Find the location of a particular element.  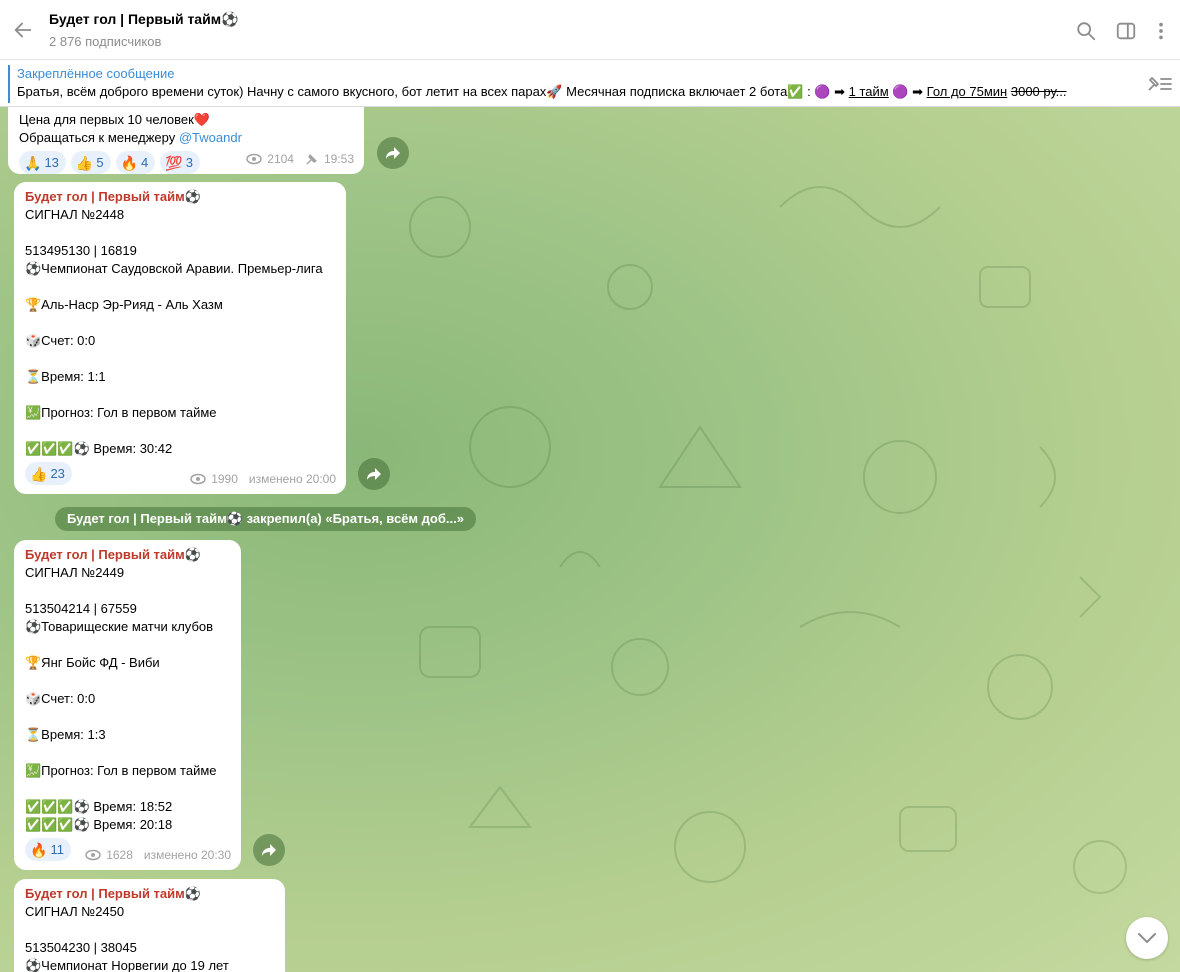

channel-title: Будет гол | Первый тайм⚽ is located at coordinates (144, 19).